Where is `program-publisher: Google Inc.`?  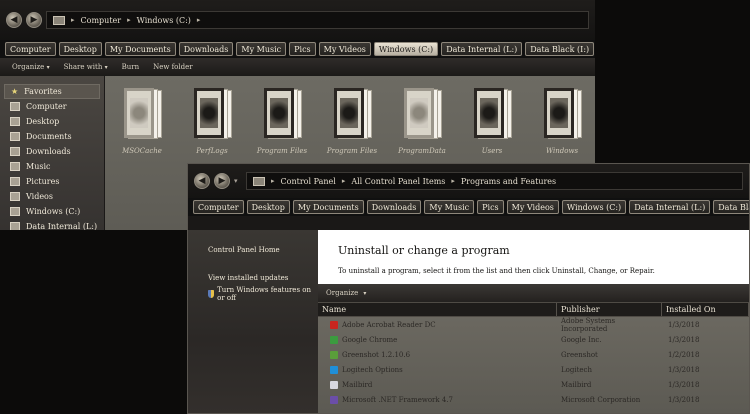
program-publisher: Google Inc. is located at coordinates (581, 339).